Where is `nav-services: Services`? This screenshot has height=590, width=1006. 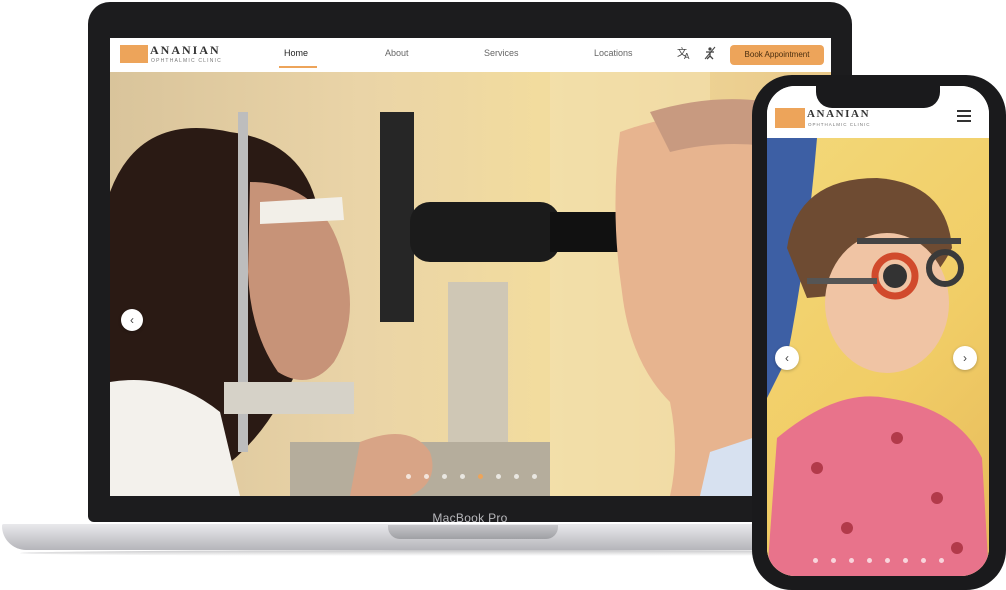 nav-services: Services is located at coordinates (501, 53).